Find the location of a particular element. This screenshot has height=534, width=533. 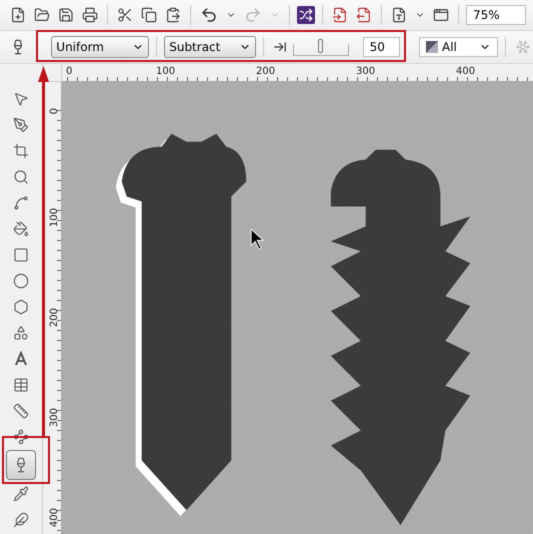

highlight-frame is located at coordinates (26, 460).